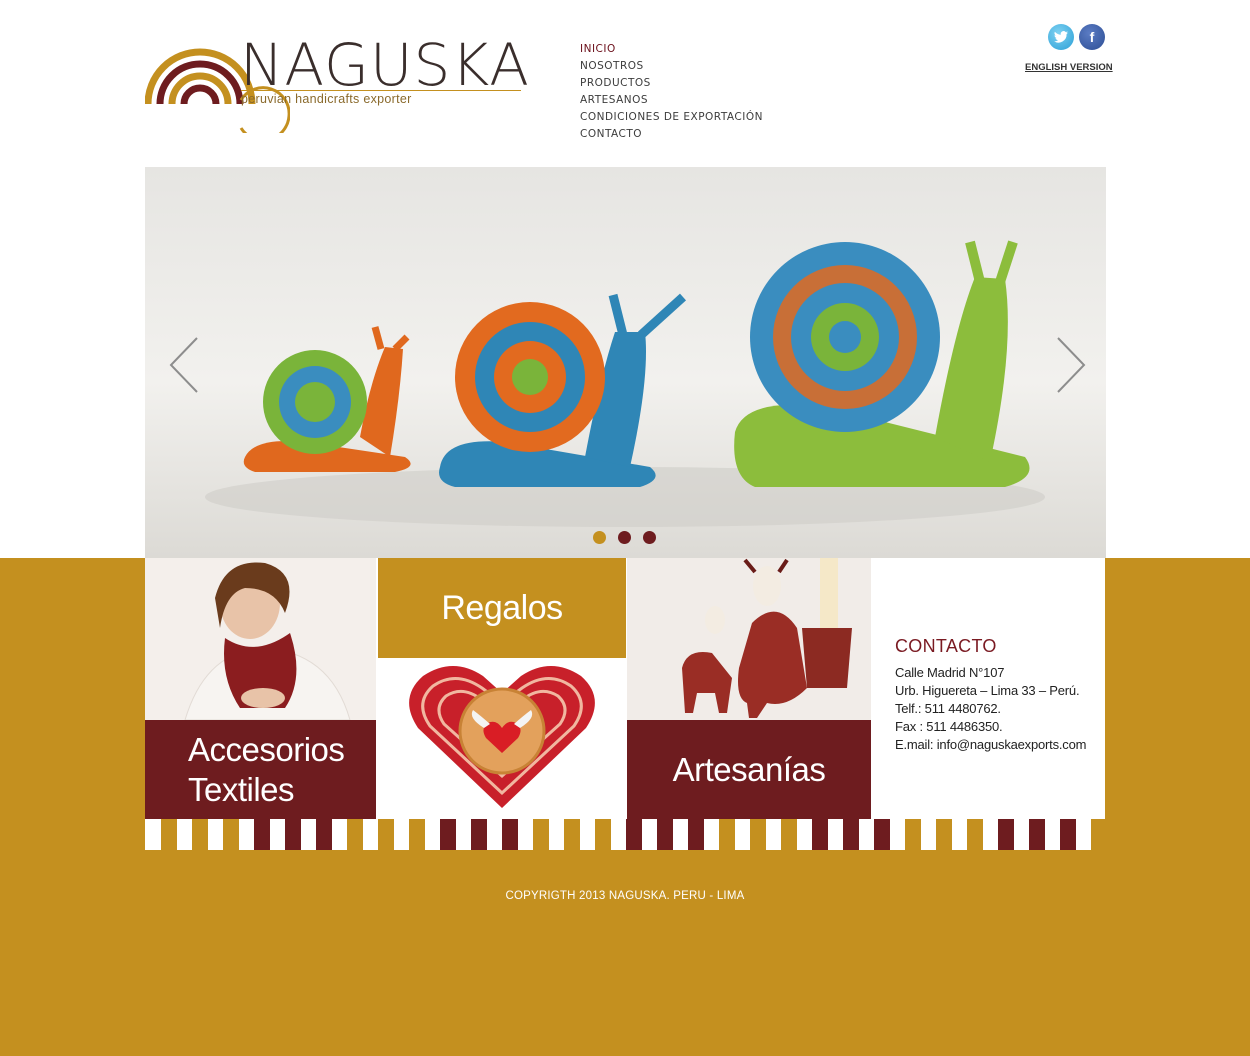  Describe the element at coordinates (502, 608) in the screenshot. I see `regalos-label: Regalos` at that location.